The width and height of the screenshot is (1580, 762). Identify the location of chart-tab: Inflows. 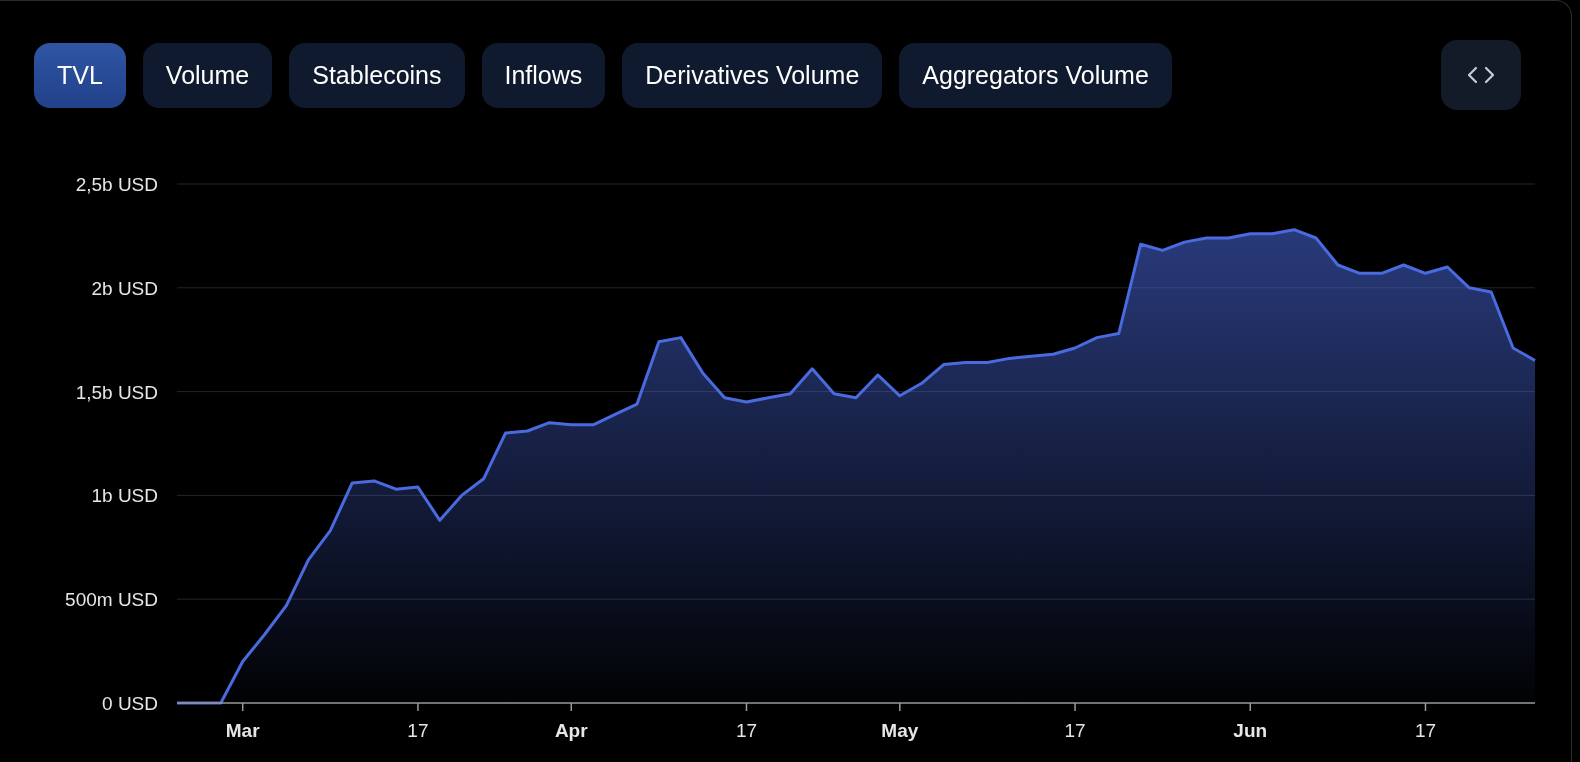
(543, 75).